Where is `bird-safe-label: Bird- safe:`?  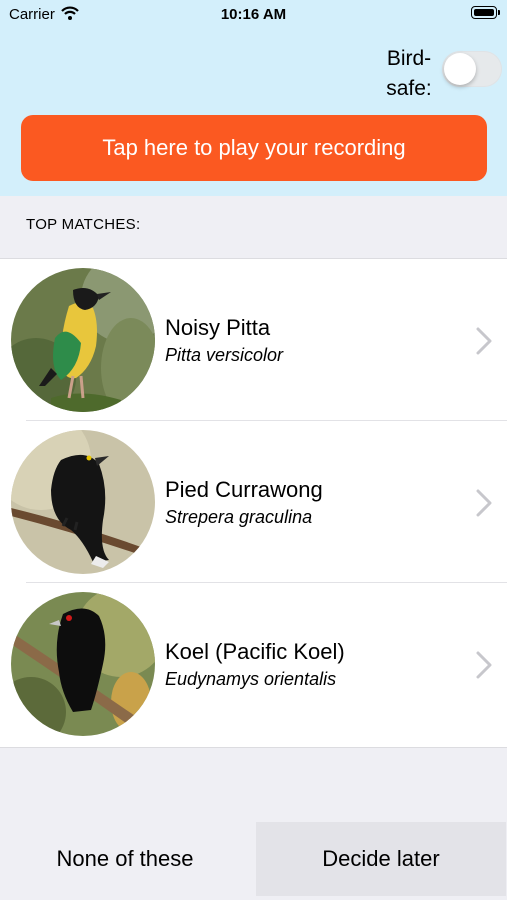
bird-safe-label: Bird- safe: is located at coordinates (409, 73).